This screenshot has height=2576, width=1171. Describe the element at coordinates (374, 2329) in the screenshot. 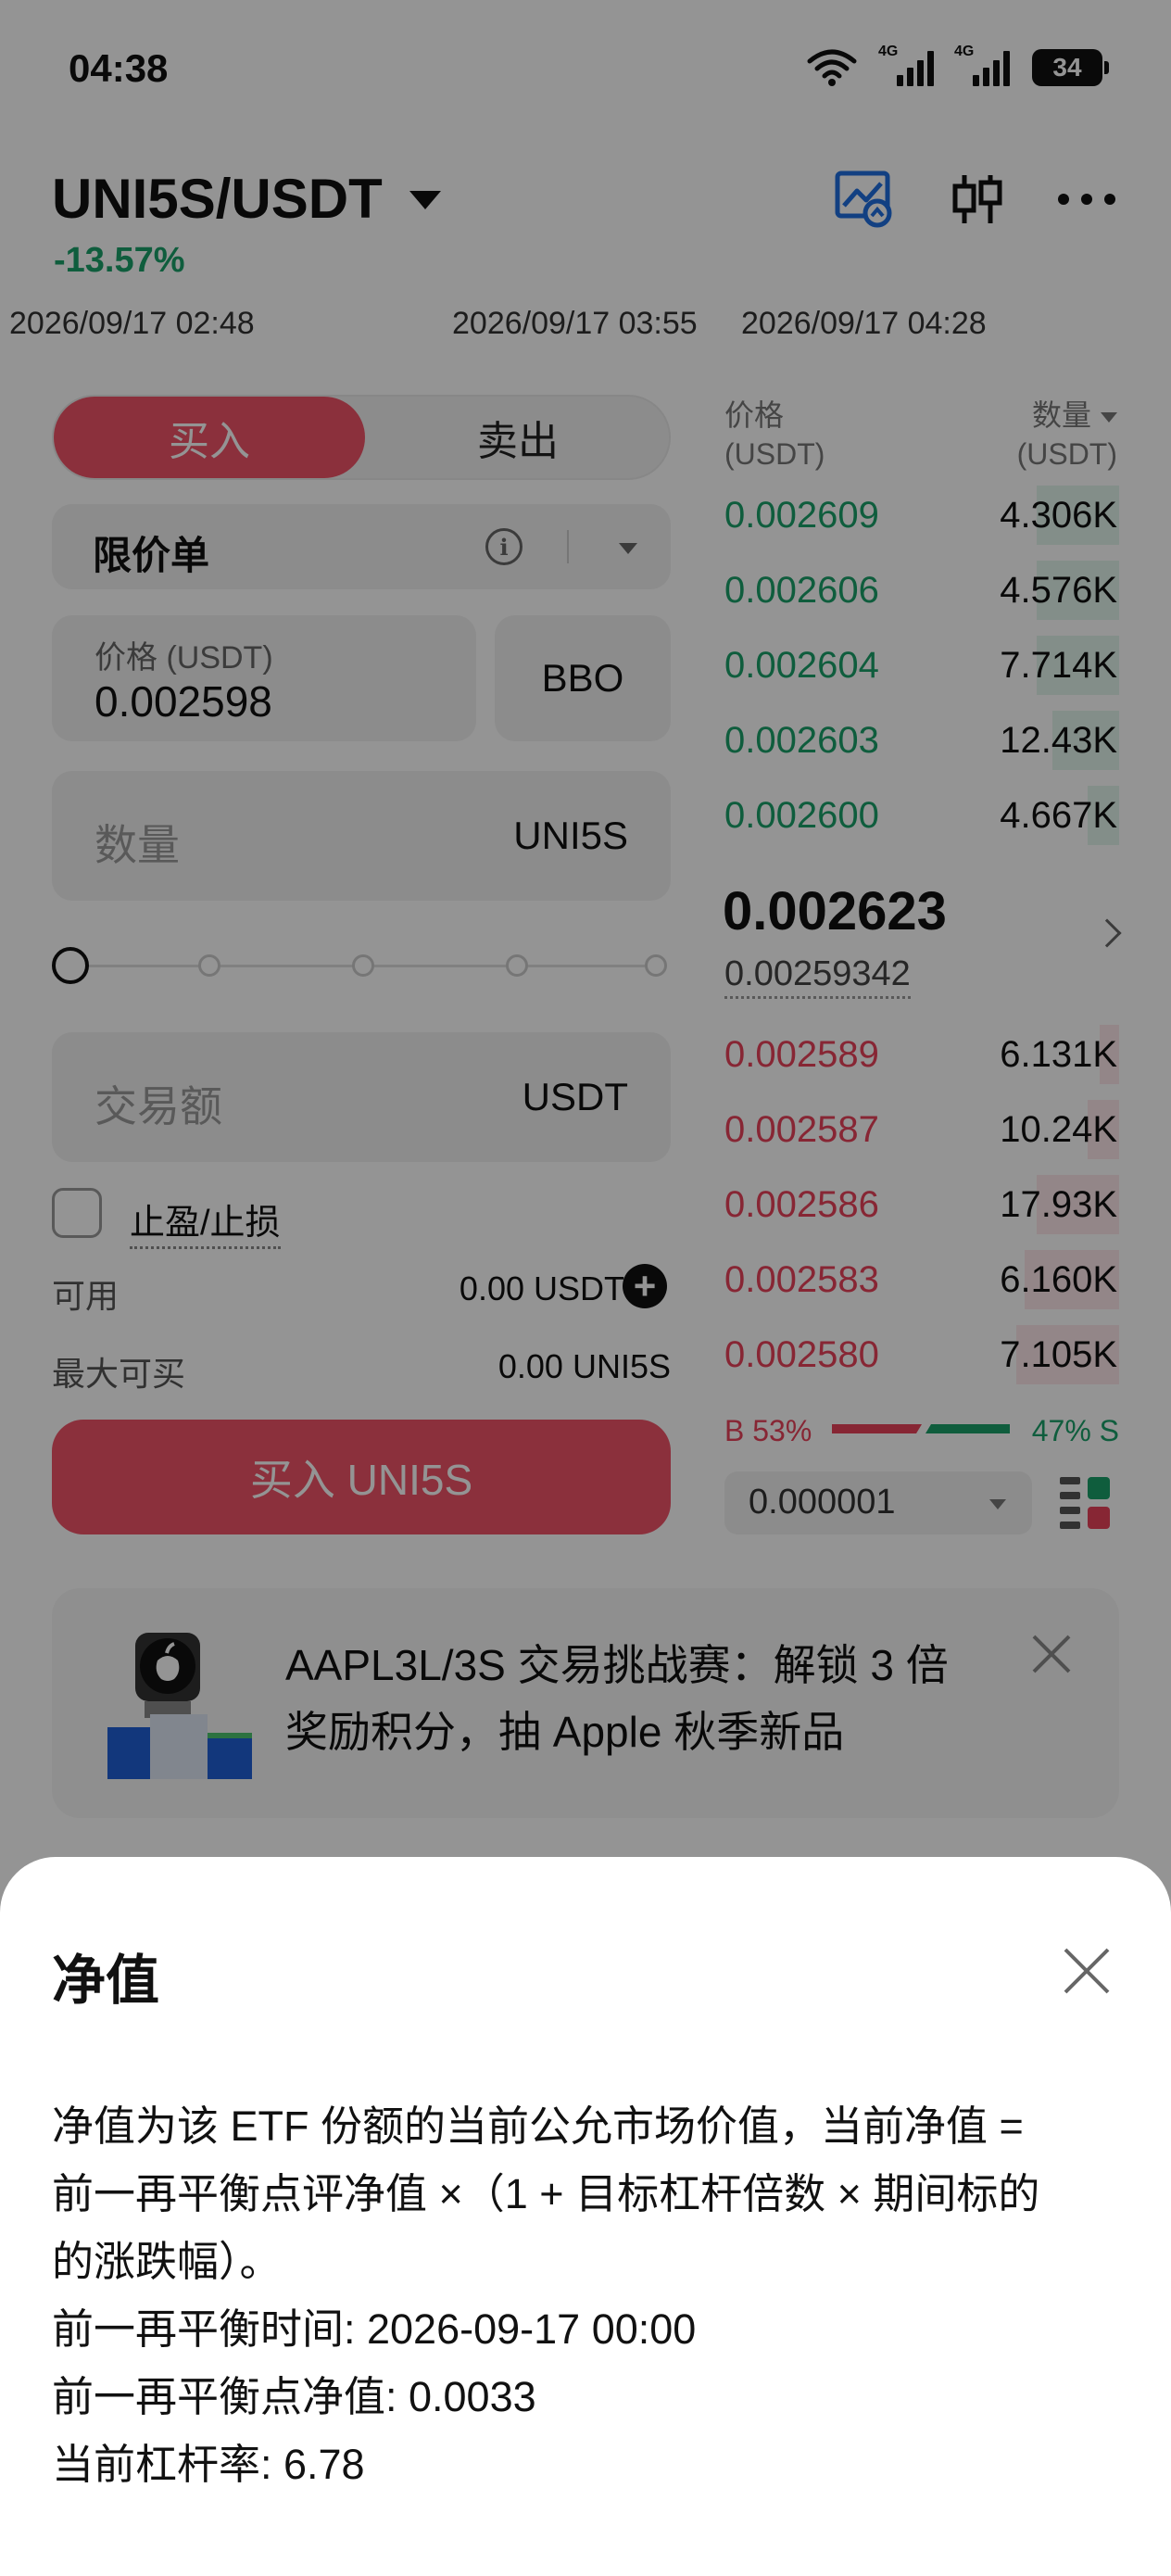

I see `sheet-line: 前一再平衡时间: 2026-09-17 00:00` at that location.